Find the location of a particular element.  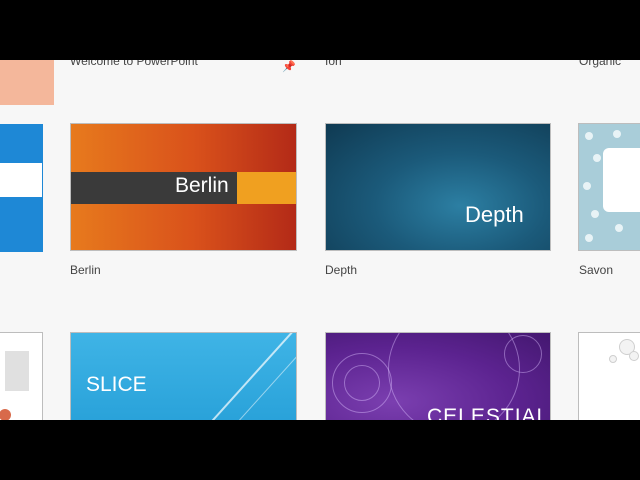

thumbnail-stripe is located at coordinates (21, 180).